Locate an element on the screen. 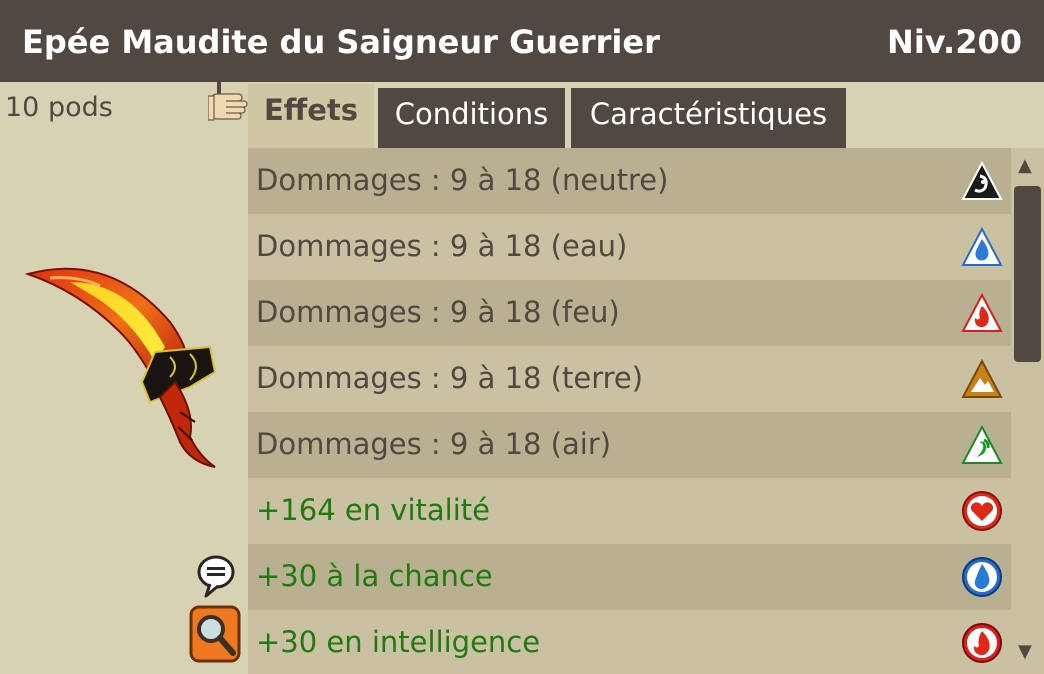  item-tabs: Effets Conditions Caractéristiques is located at coordinates (646, 115).